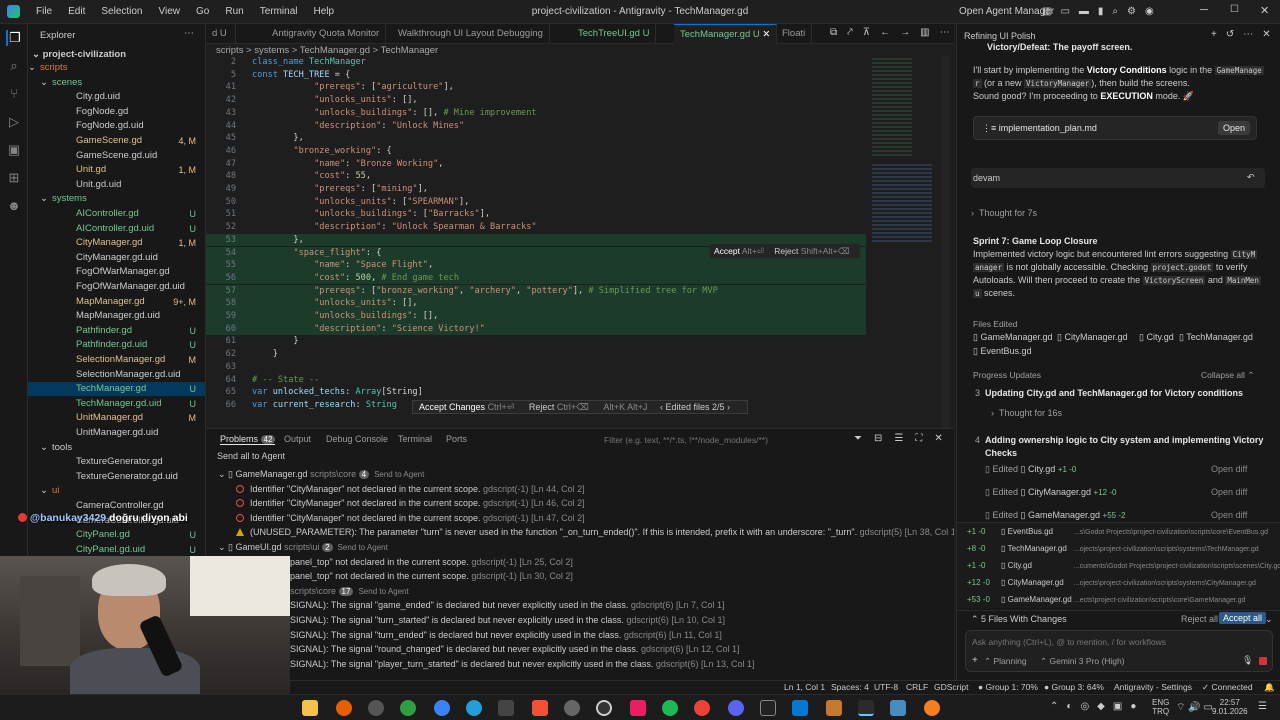 Image resolution: width=1280 pixels, height=720 pixels. What do you see at coordinates (850, 32) in the screenshot?
I see `open-changes-icon: ⤤` at bounding box center [850, 32].